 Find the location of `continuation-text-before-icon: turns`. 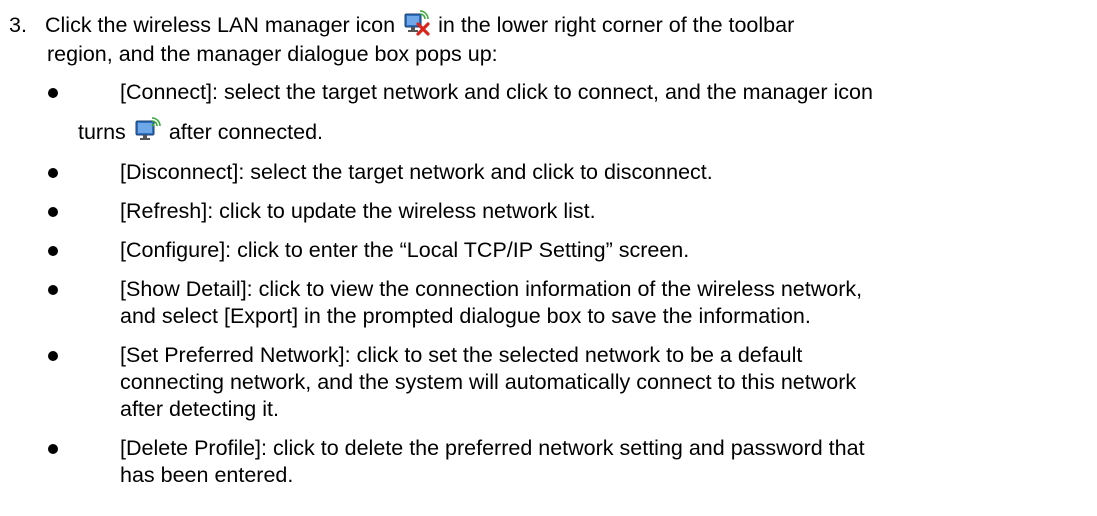

continuation-text-before-icon: turns is located at coordinates (102, 132).